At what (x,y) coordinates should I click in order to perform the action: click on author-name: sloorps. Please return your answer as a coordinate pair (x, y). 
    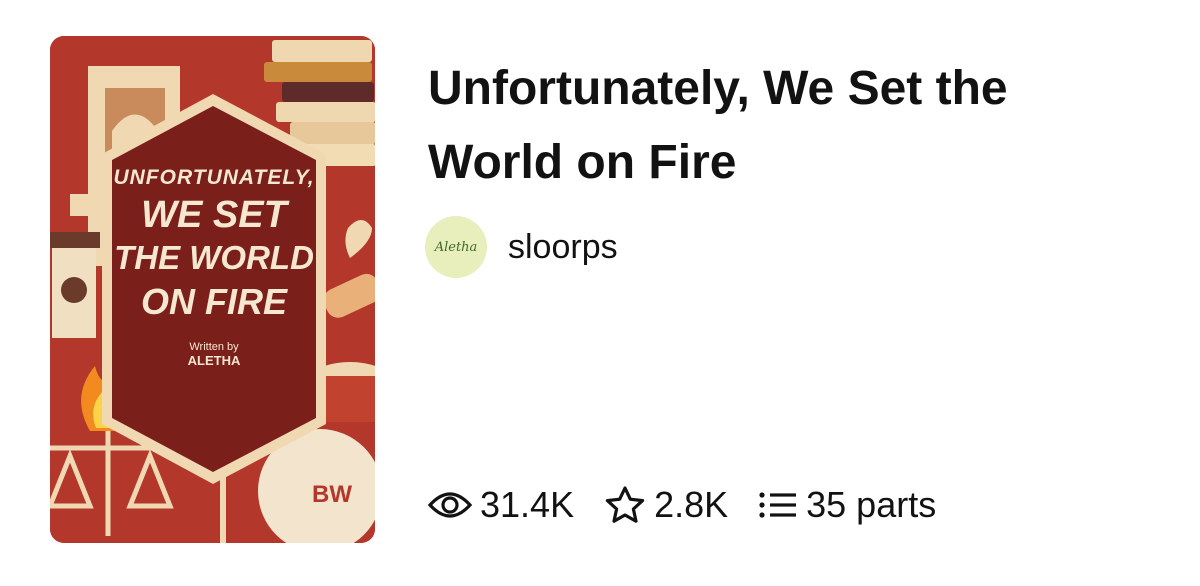
    Looking at the image, I should click on (563, 247).